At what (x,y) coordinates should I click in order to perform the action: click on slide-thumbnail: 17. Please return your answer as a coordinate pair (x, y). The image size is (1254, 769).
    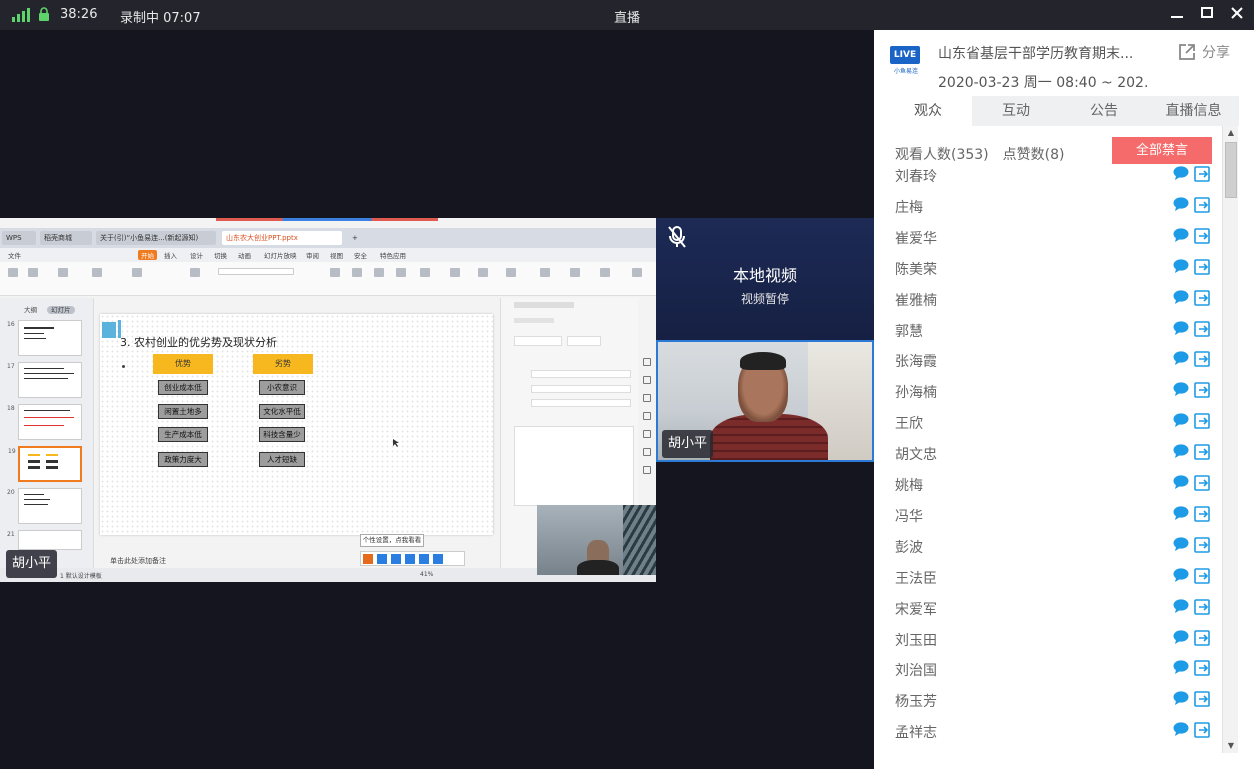
    Looking at the image, I should click on (44, 380).